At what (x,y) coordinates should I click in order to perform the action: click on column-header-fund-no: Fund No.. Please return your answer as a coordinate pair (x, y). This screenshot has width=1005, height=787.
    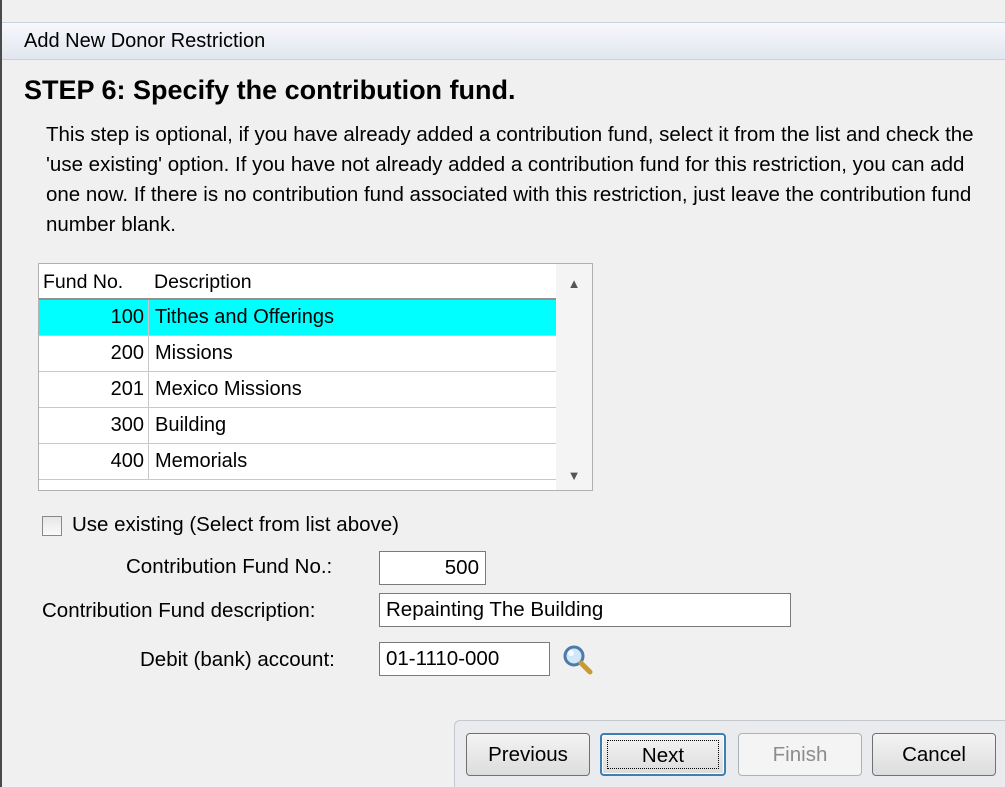
    Looking at the image, I should click on (83, 282).